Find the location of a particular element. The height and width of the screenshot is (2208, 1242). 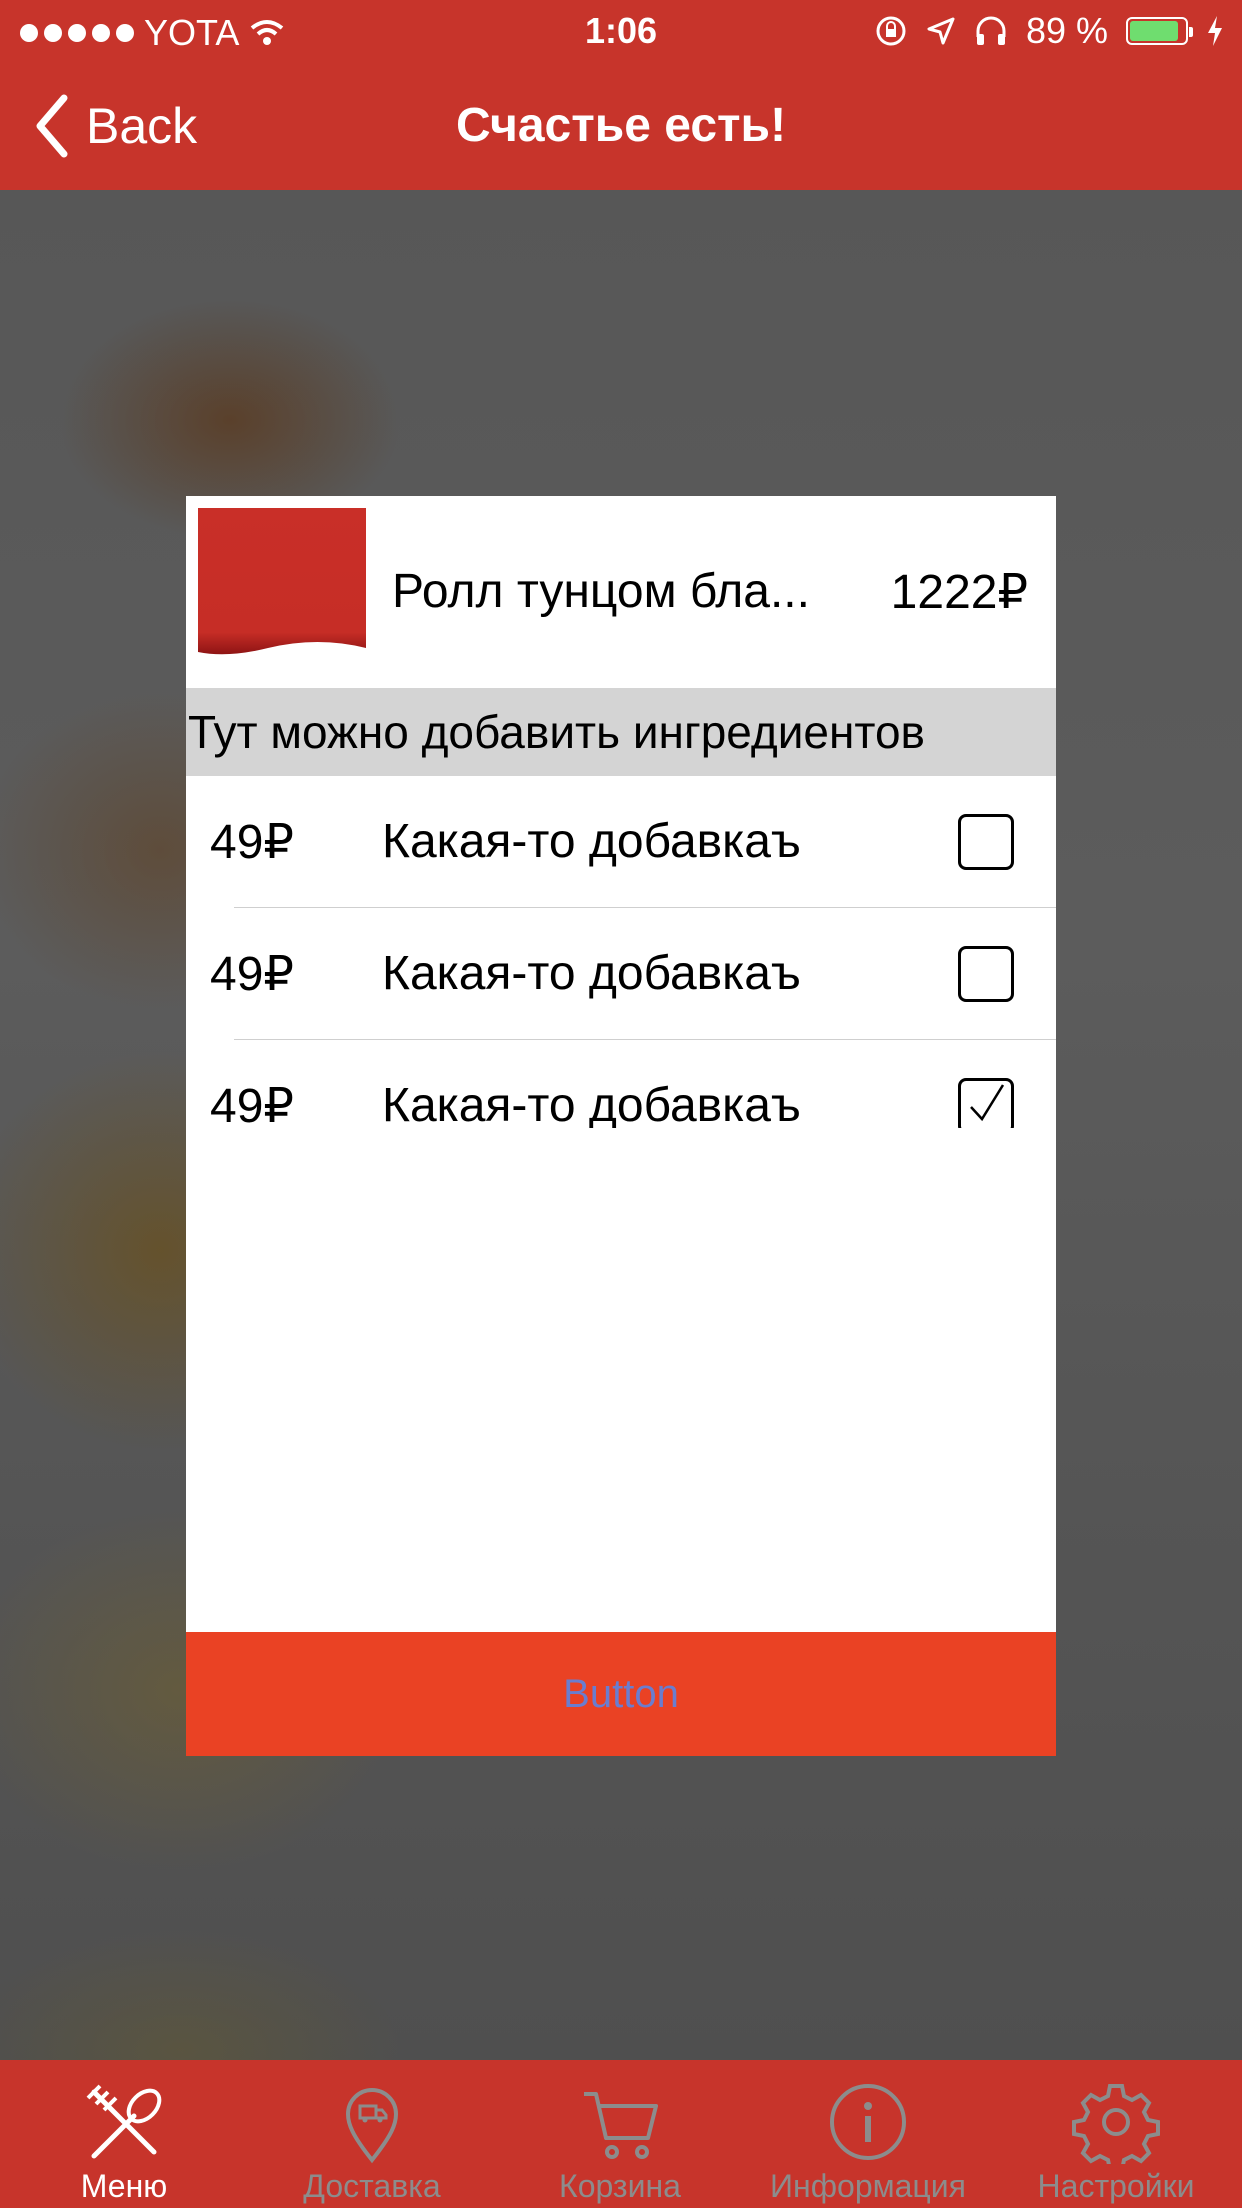

item-price: 1222₽ is located at coordinates (959, 592).